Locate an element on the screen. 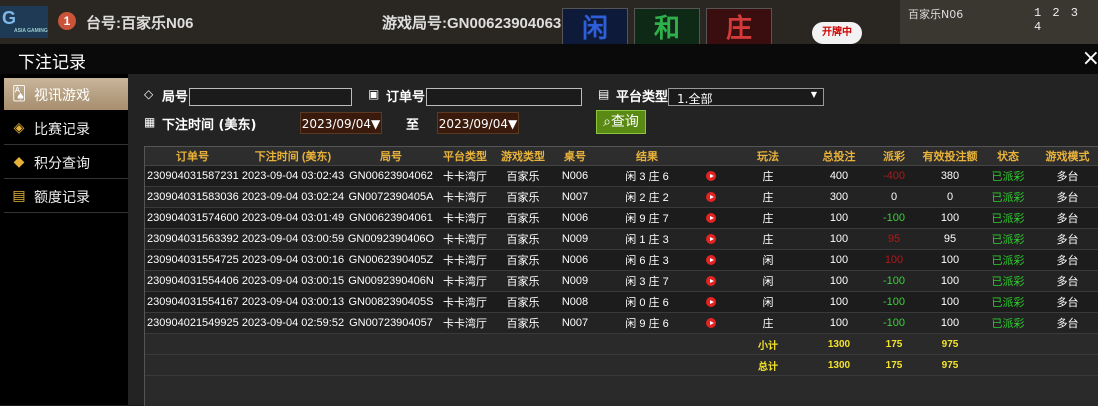  date-from-picker: 2023/09/04▼ is located at coordinates (341, 123).